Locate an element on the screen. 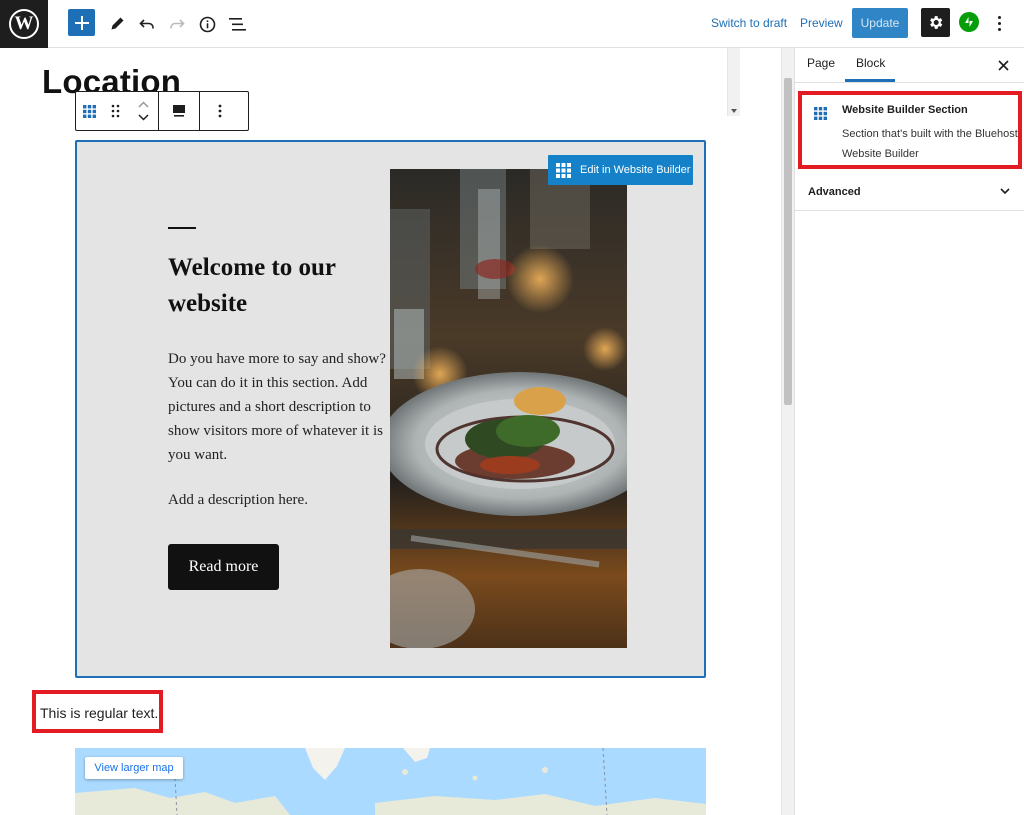 The width and height of the screenshot is (1024, 815). tab-page: Page is located at coordinates (821, 63).